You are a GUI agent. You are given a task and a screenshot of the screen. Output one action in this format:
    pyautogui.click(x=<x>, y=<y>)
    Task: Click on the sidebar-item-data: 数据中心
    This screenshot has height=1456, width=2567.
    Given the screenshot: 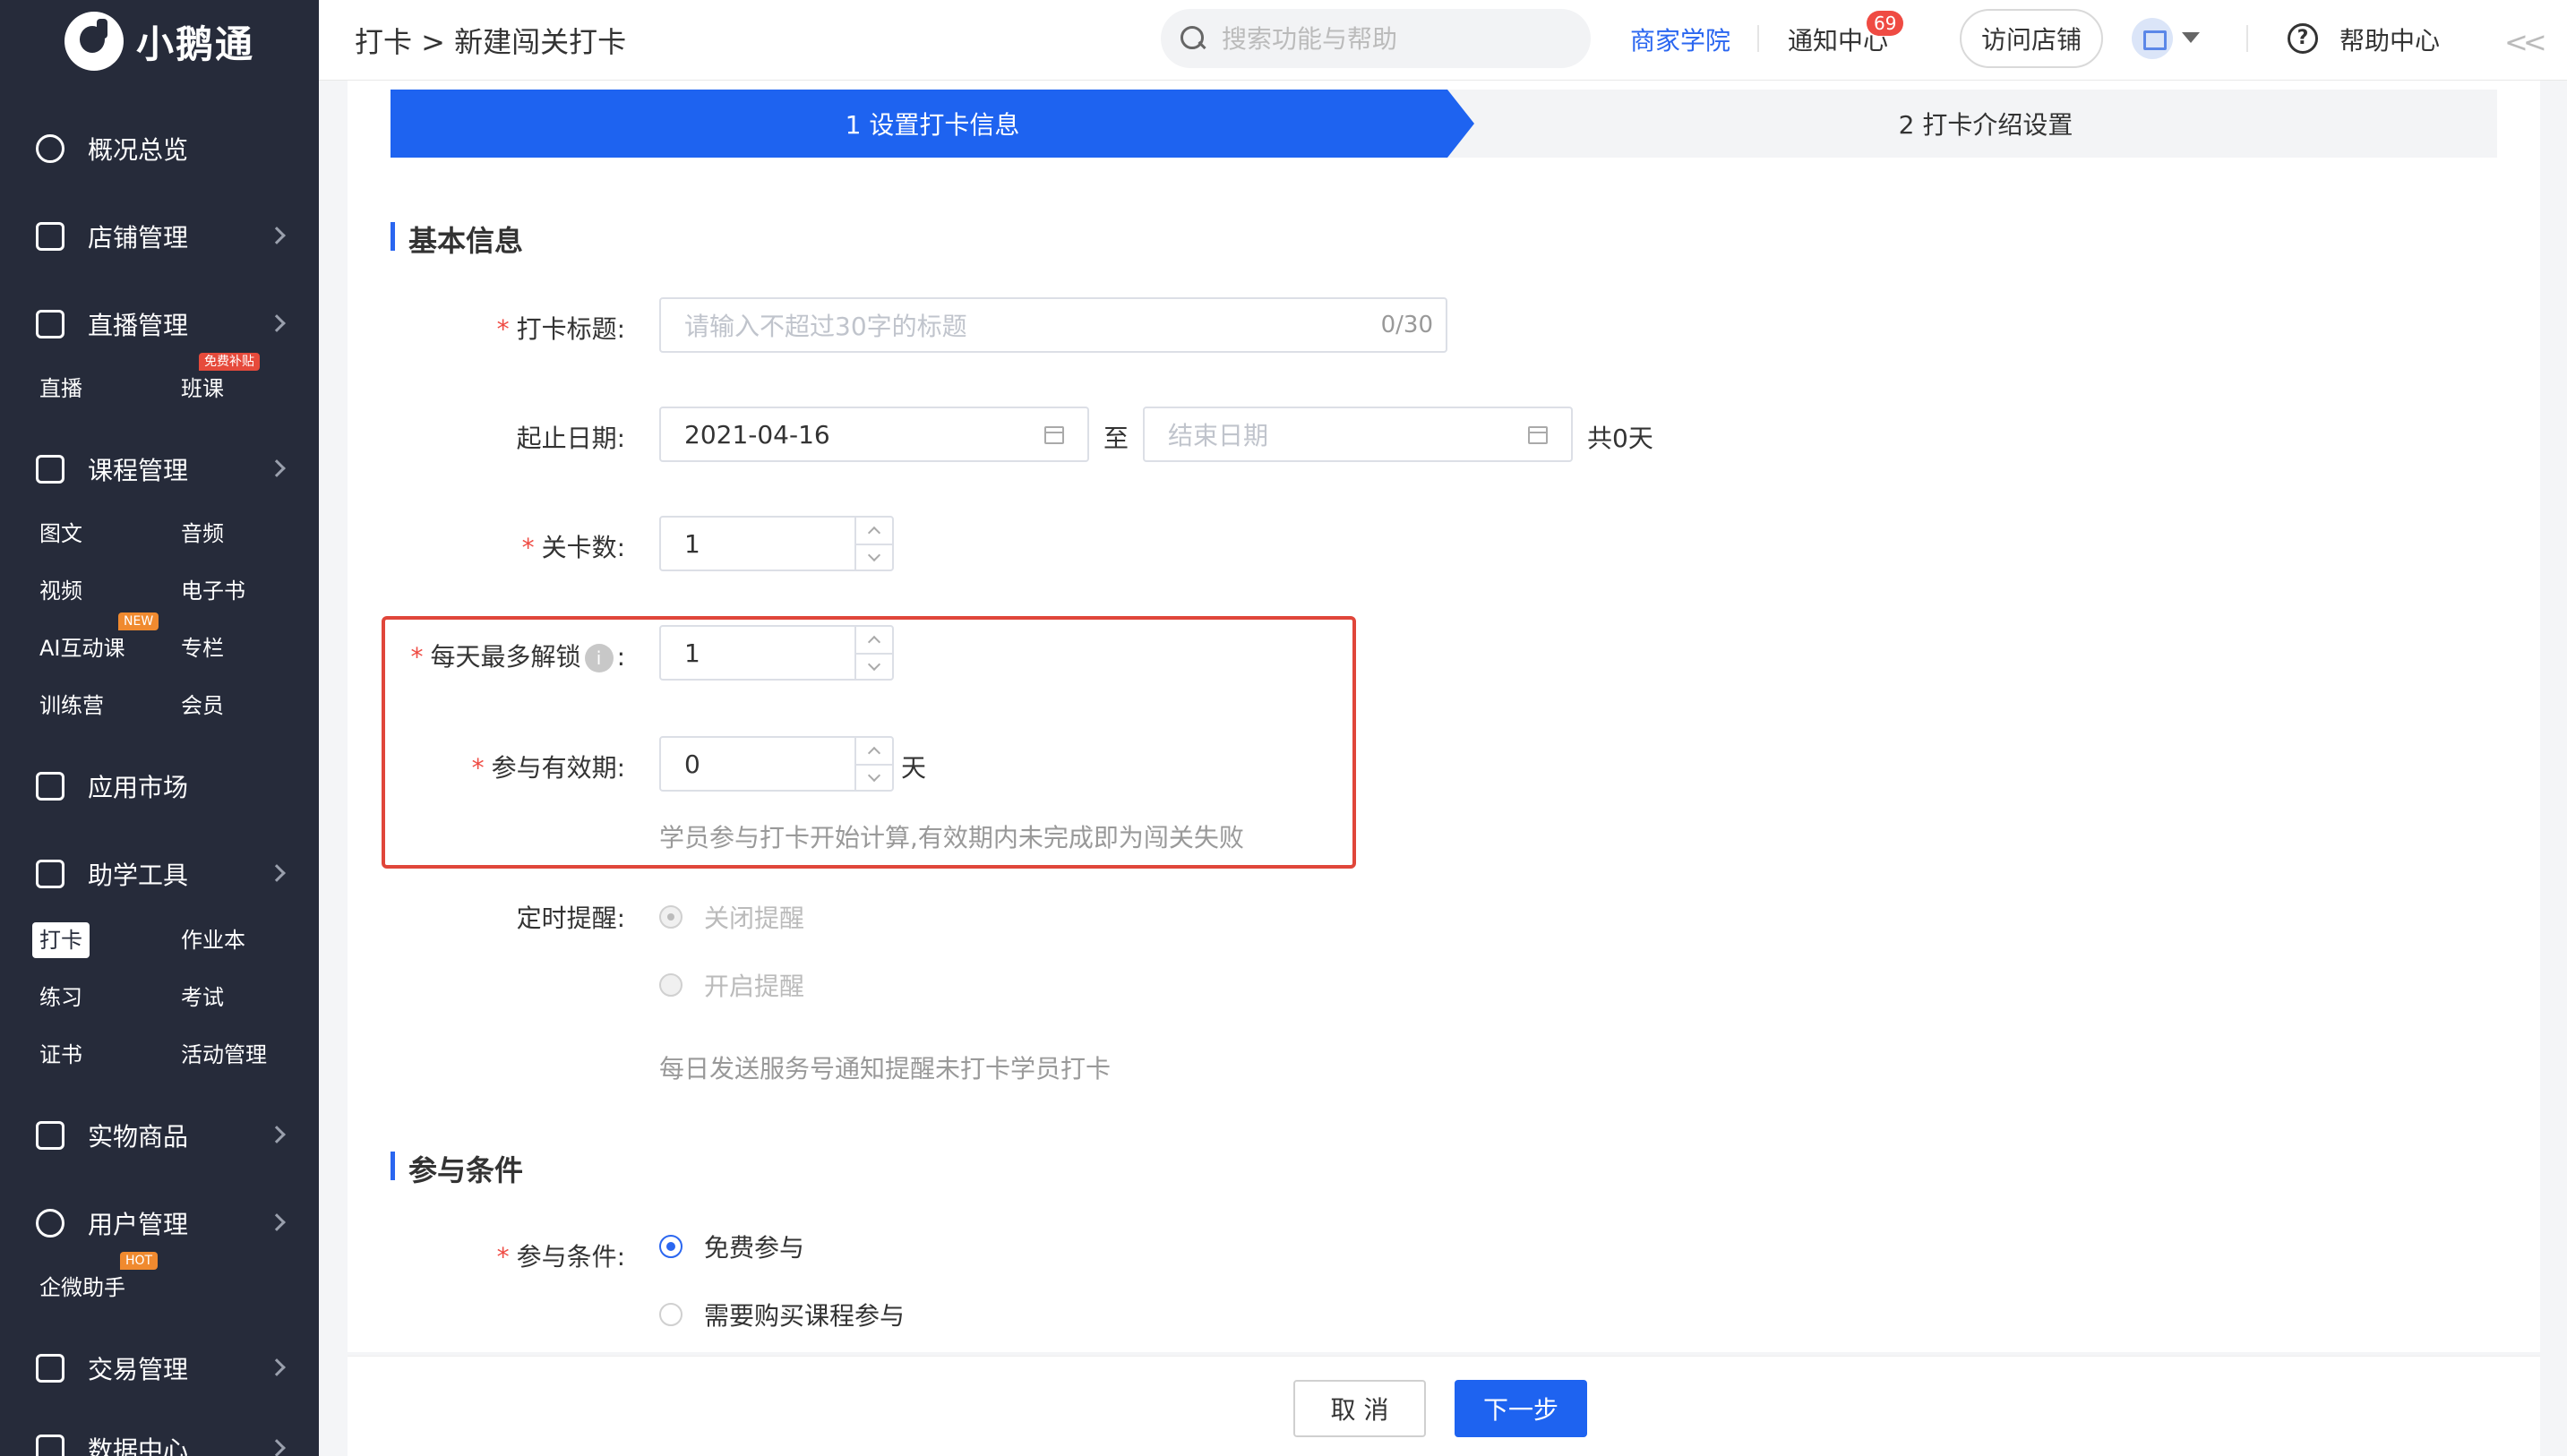 What is the action you would take?
    pyautogui.click(x=161, y=1441)
    